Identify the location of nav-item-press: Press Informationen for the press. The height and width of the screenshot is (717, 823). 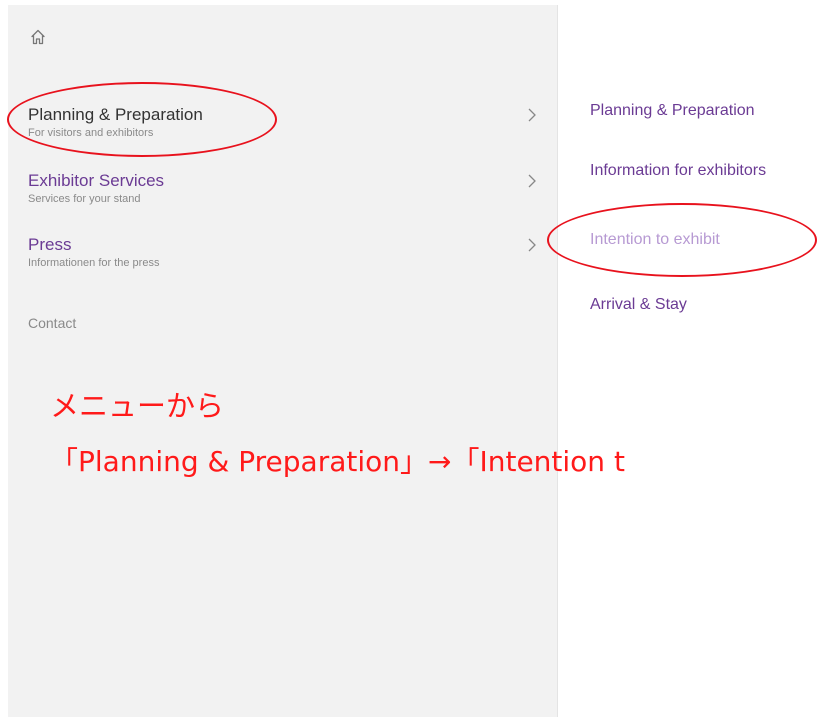
(283, 252).